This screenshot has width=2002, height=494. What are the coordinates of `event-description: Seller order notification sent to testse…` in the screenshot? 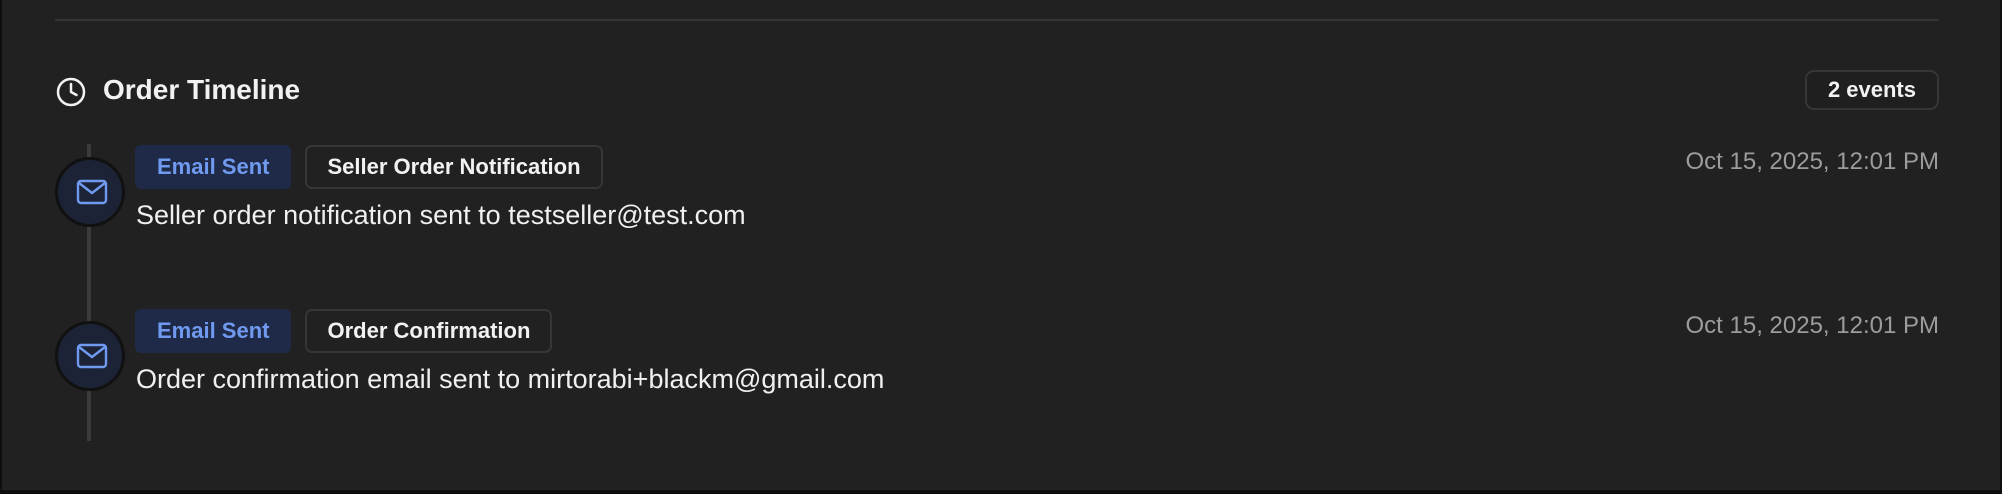 It's located at (441, 215).